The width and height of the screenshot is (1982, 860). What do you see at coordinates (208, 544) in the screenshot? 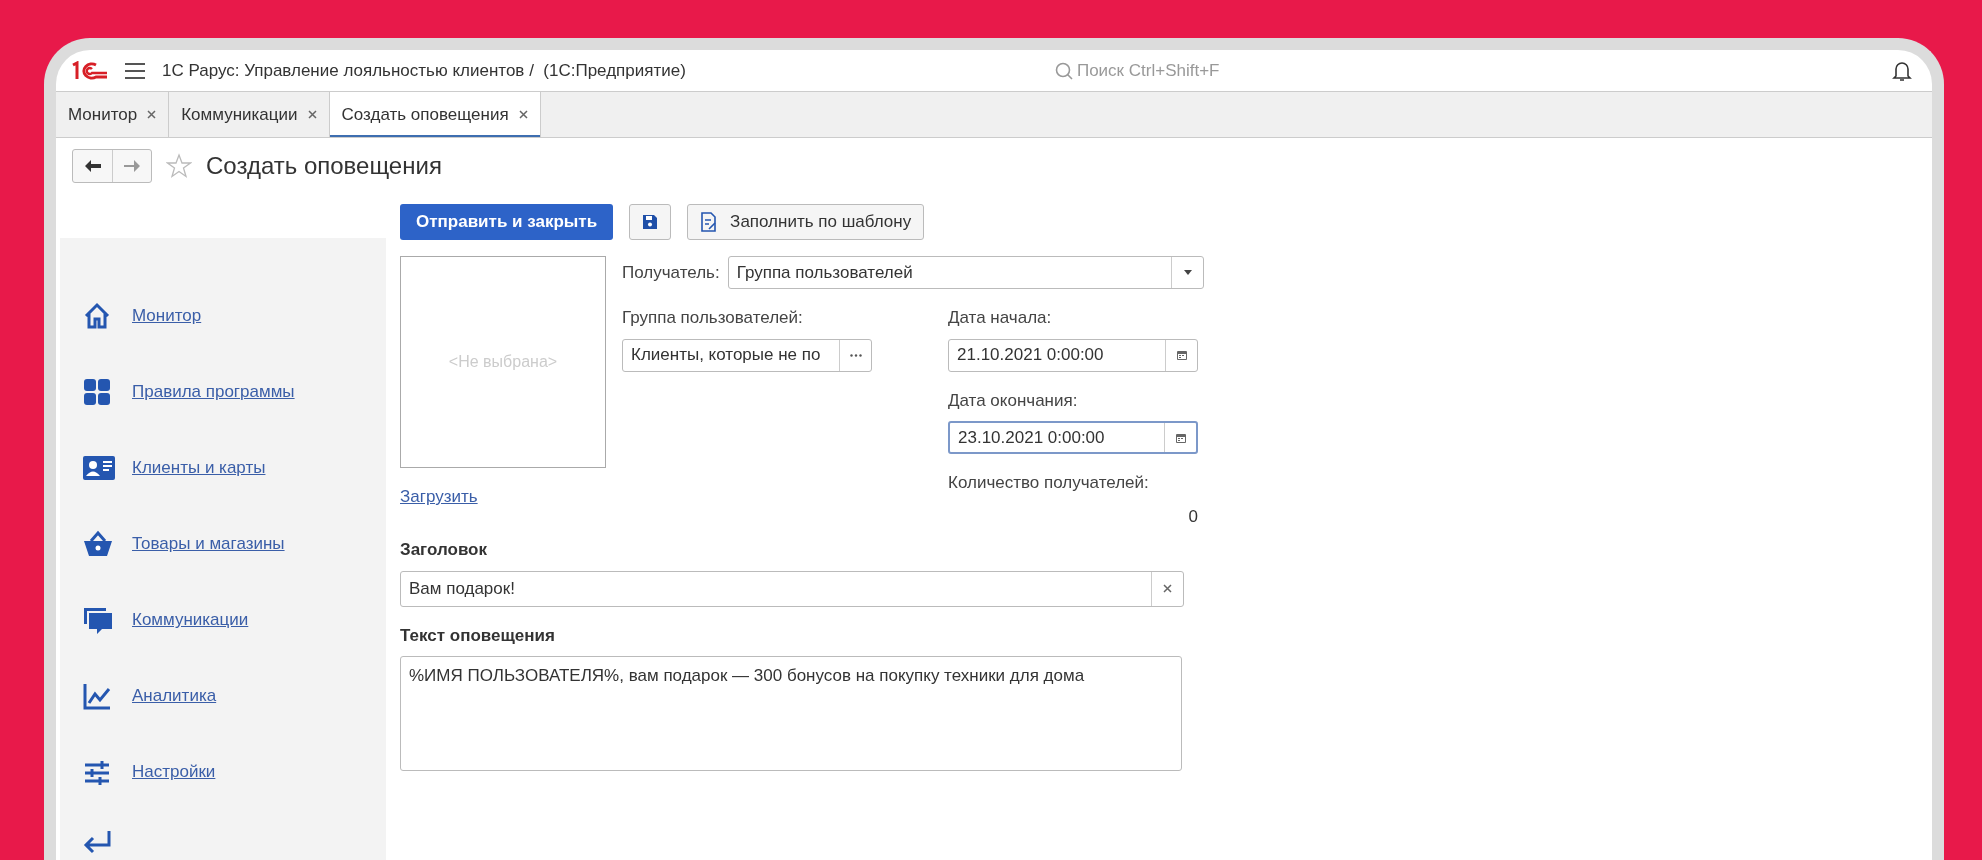
I see `sidebar-link: Товары и магазины` at bounding box center [208, 544].